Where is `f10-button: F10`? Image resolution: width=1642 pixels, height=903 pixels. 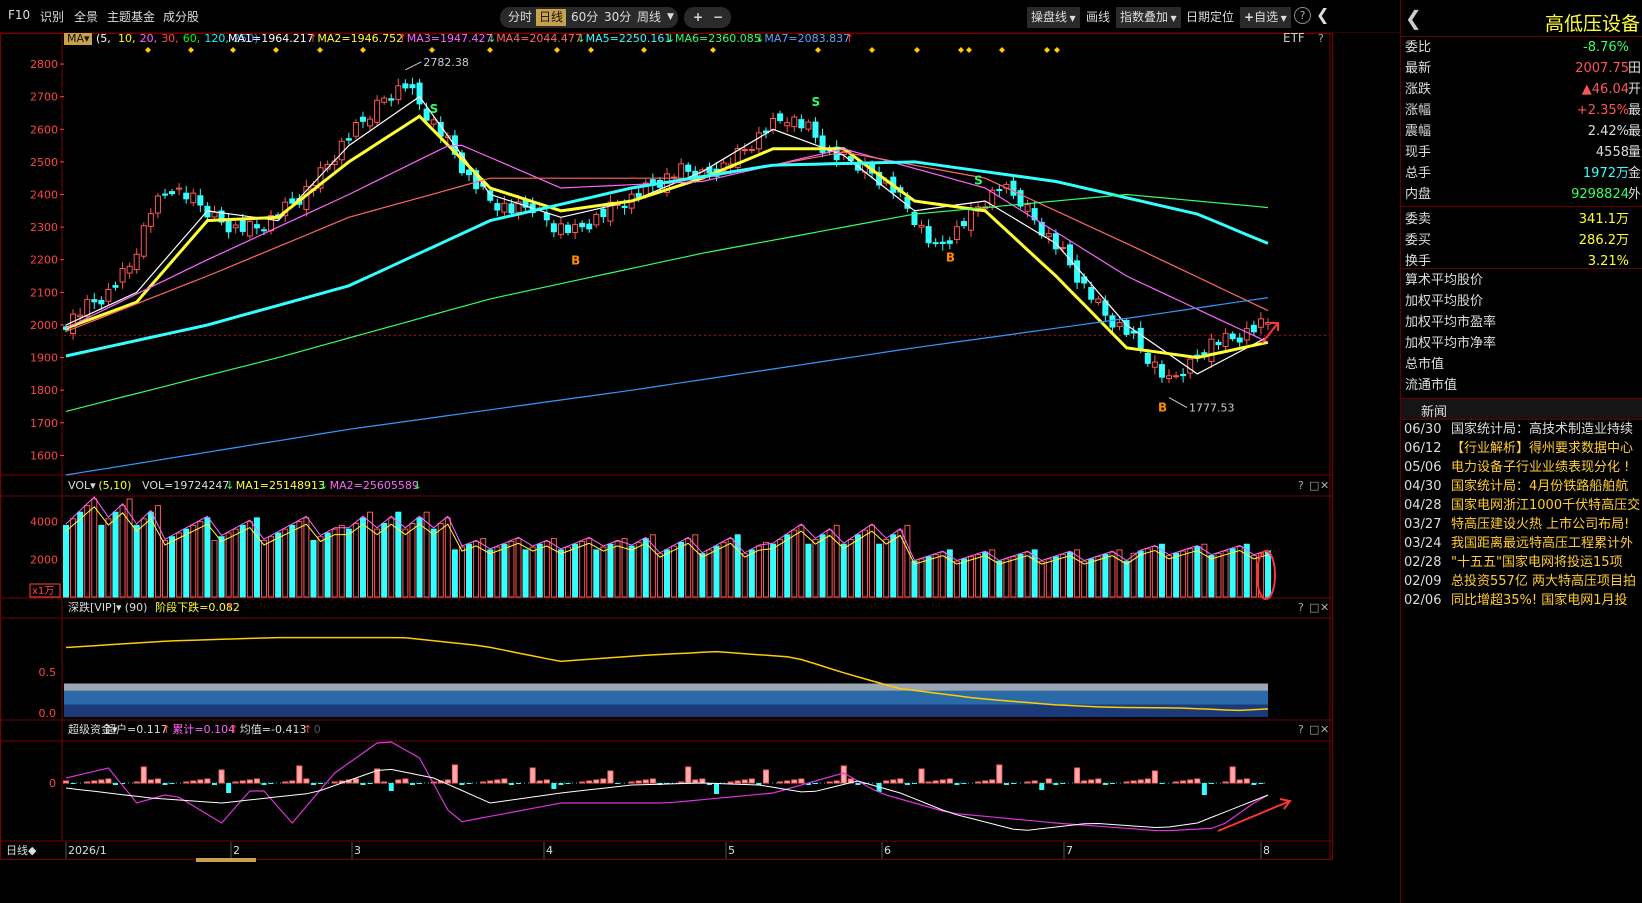 f10-button: F10 is located at coordinates (19, 15).